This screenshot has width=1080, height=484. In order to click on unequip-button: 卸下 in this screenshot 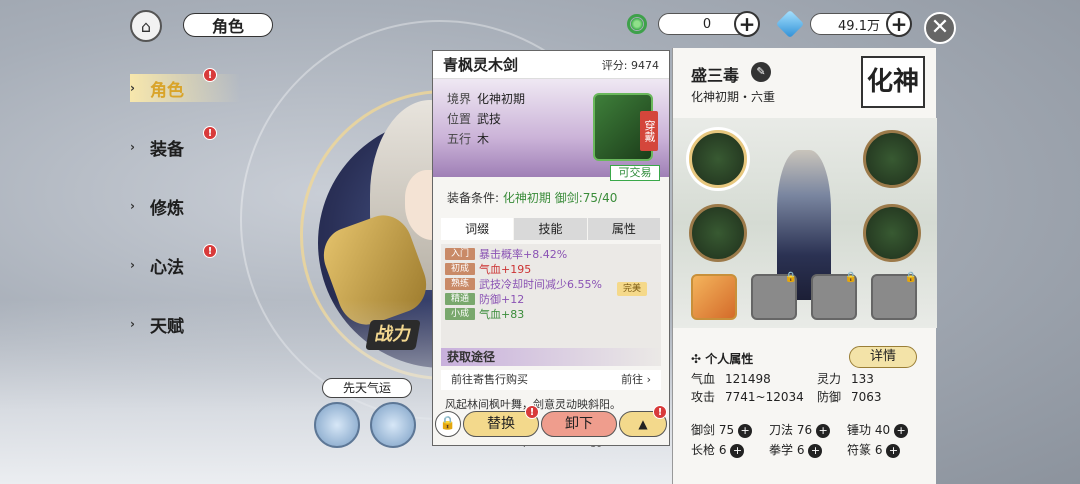, I will do `click(579, 424)`.